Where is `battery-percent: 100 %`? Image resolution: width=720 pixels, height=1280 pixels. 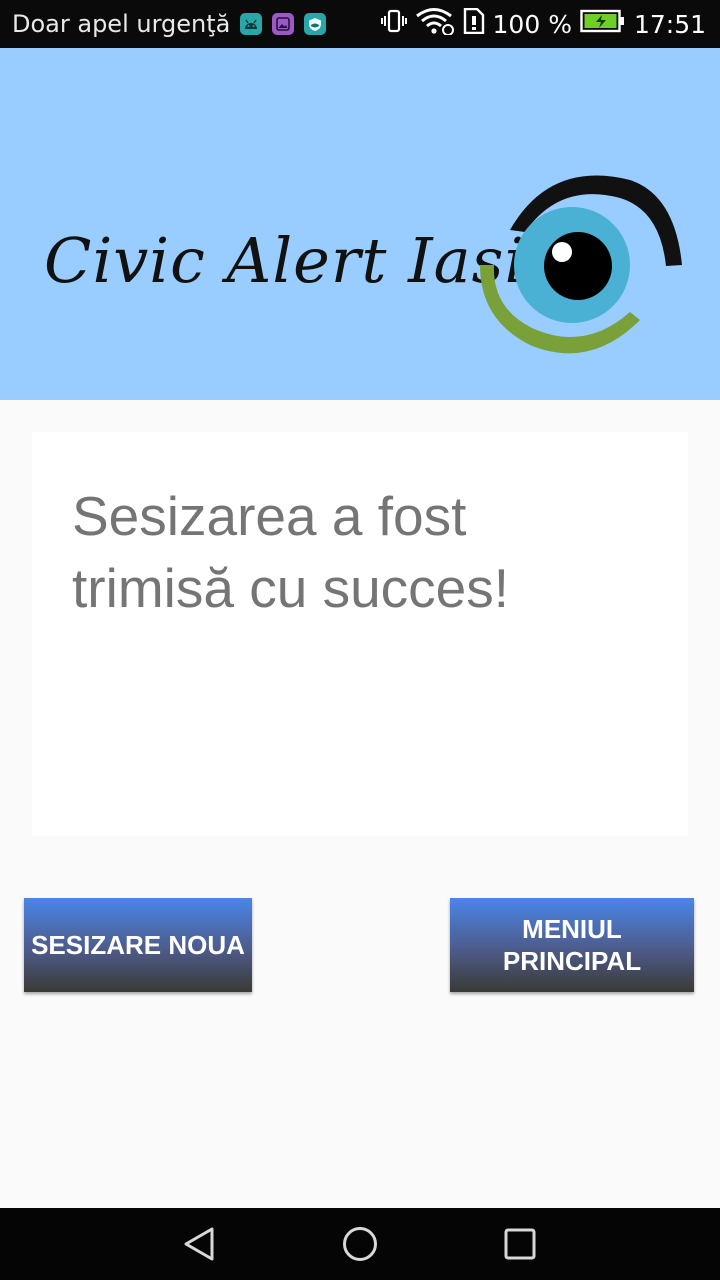
battery-percent: 100 % is located at coordinates (532, 24).